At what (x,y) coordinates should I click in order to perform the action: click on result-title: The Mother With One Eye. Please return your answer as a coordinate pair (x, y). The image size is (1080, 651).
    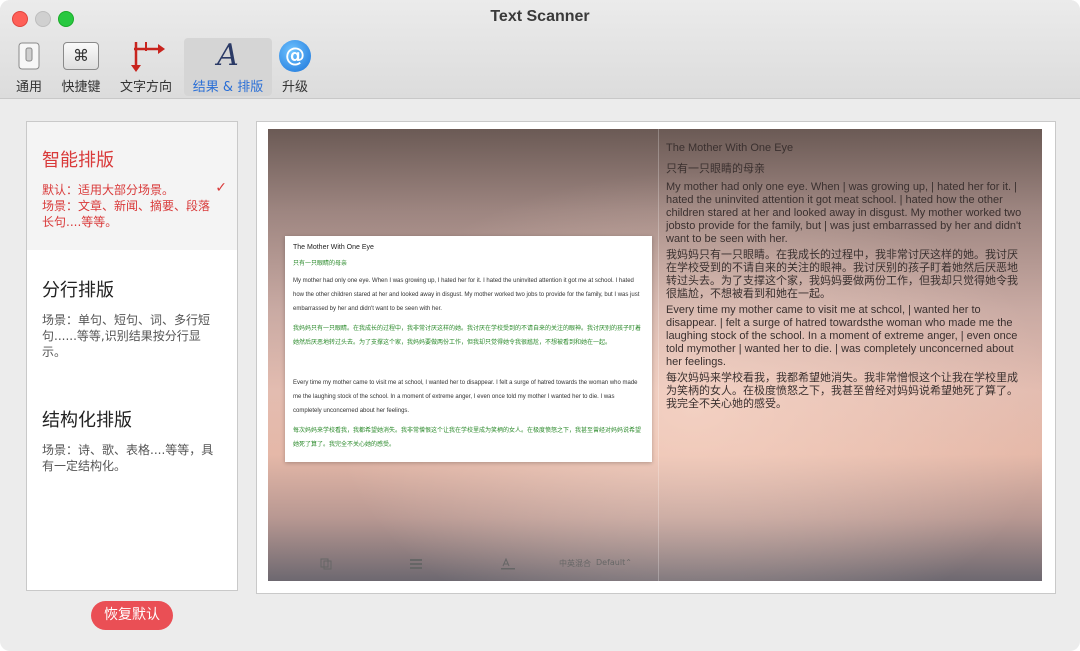
    Looking at the image, I should click on (730, 148).